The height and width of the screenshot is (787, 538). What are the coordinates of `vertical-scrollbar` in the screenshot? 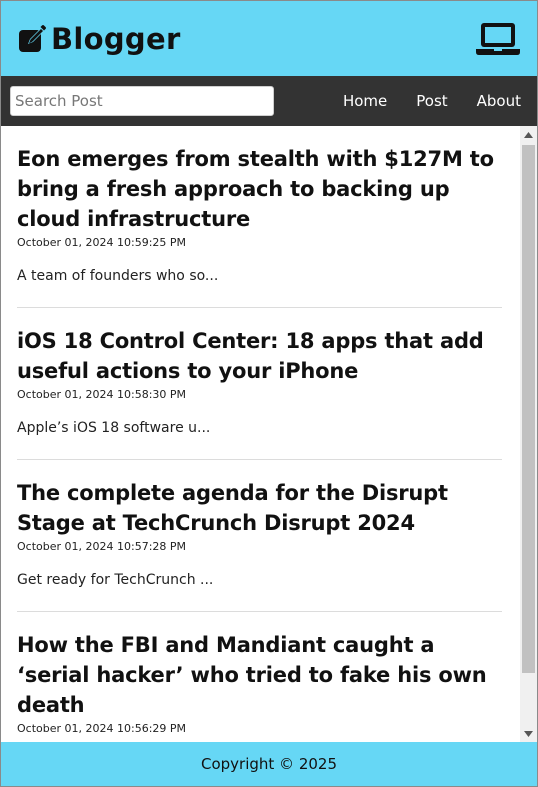 It's located at (528, 434).